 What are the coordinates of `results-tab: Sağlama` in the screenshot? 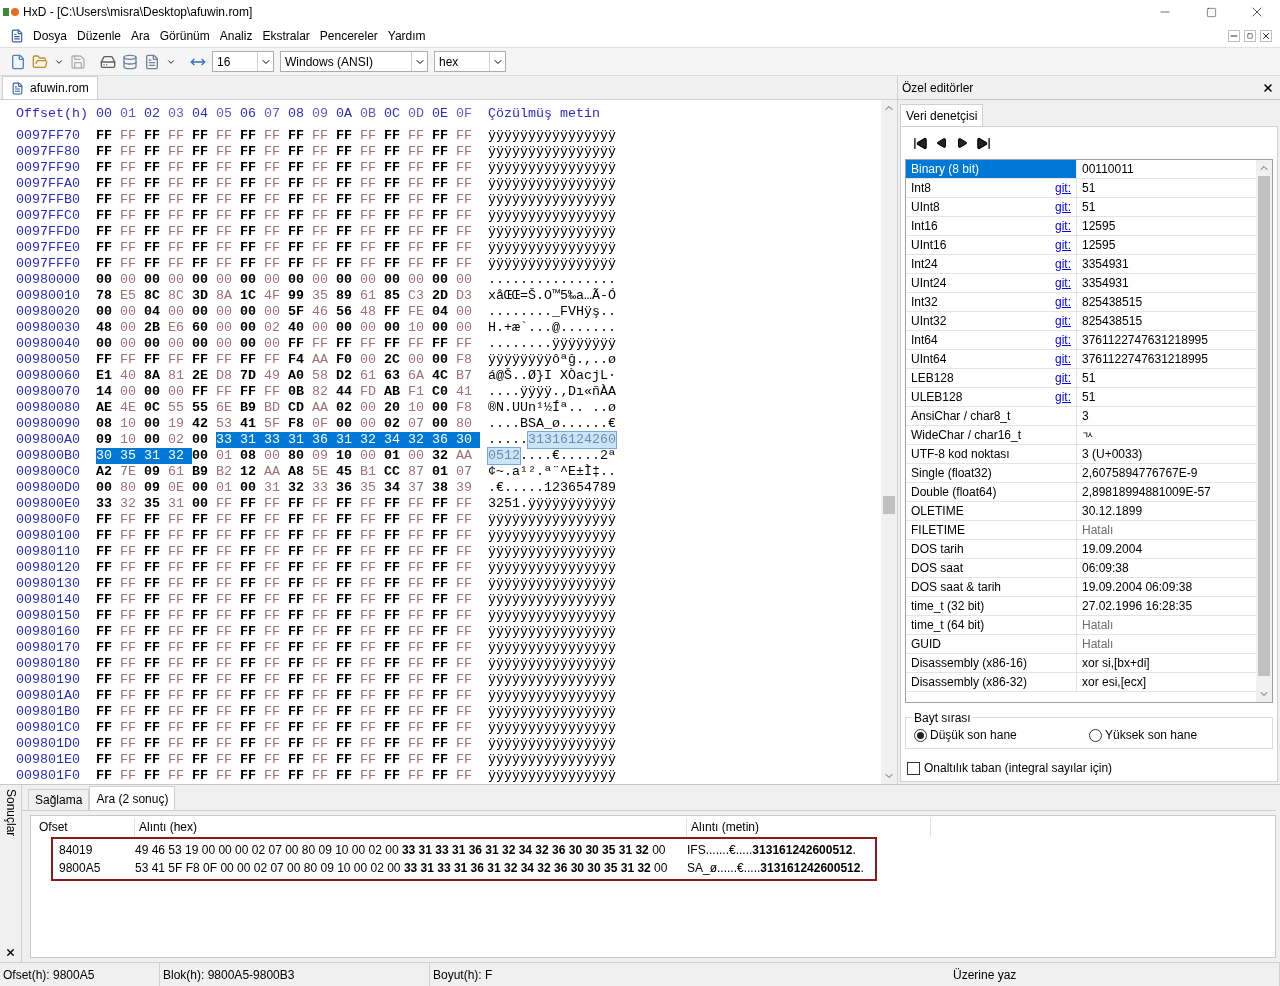 It's located at (59, 799).